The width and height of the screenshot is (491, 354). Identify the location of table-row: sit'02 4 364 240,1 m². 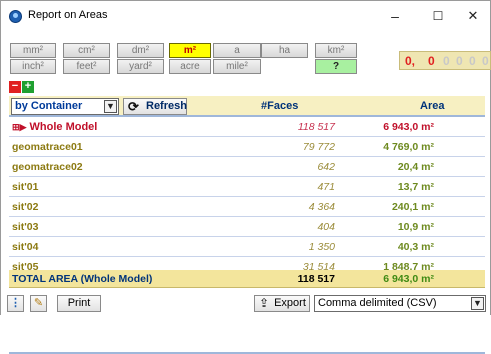
(247, 207).